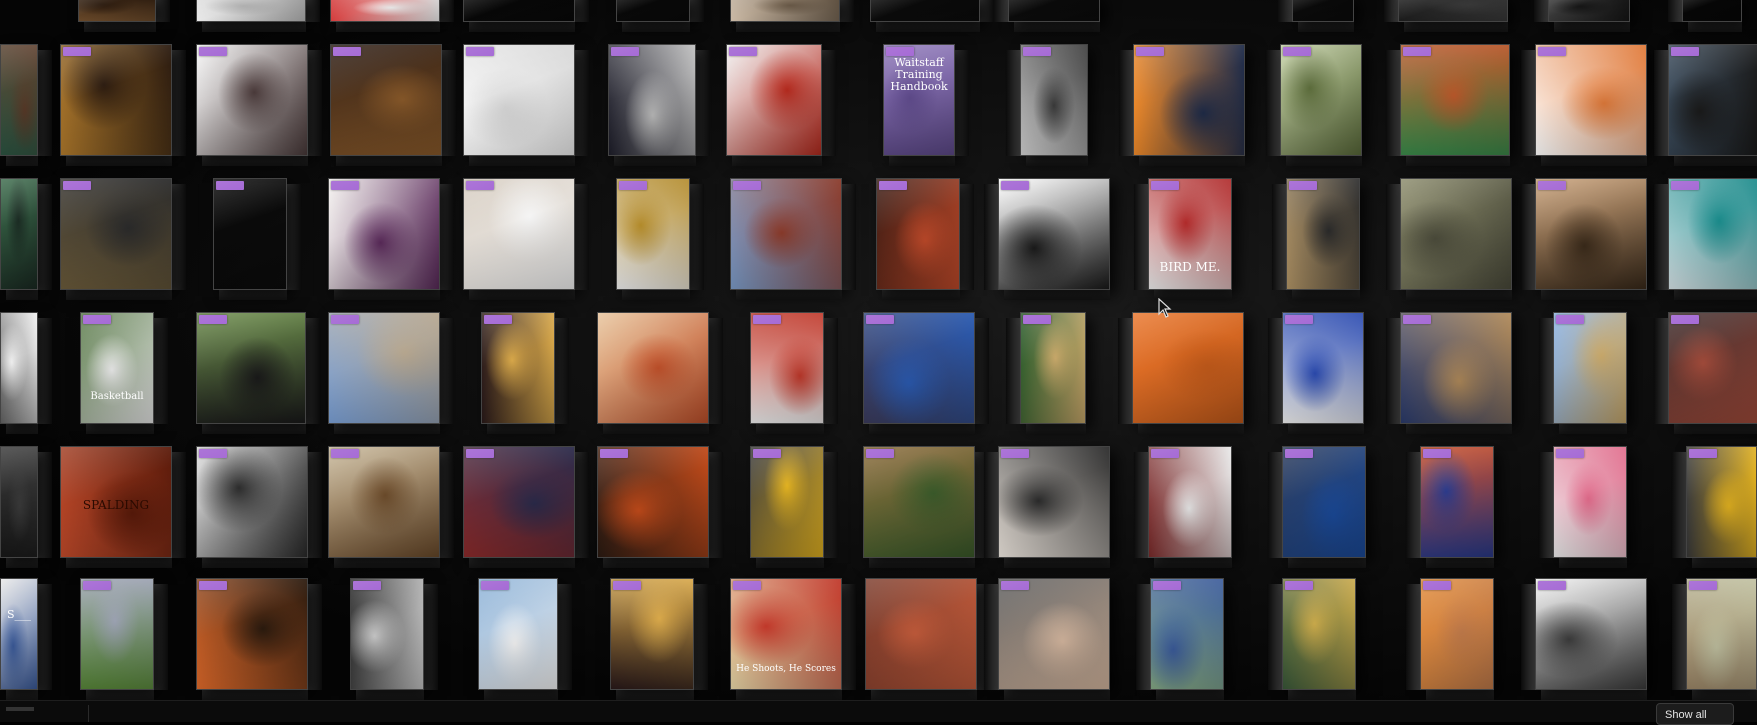 Image resolution: width=1757 pixels, height=725 pixels. What do you see at coordinates (117, 368) in the screenshot?
I see `image-tile: Basketball` at bounding box center [117, 368].